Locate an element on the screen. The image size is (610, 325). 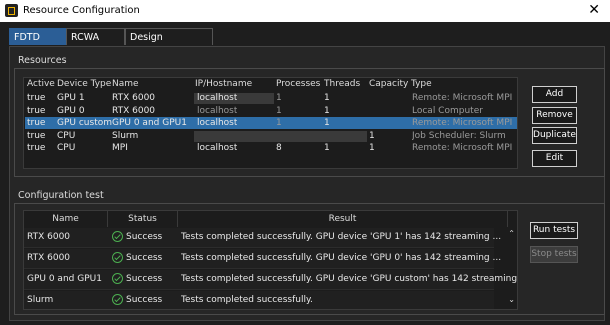
close-button: ✕ is located at coordinates (594, 10).